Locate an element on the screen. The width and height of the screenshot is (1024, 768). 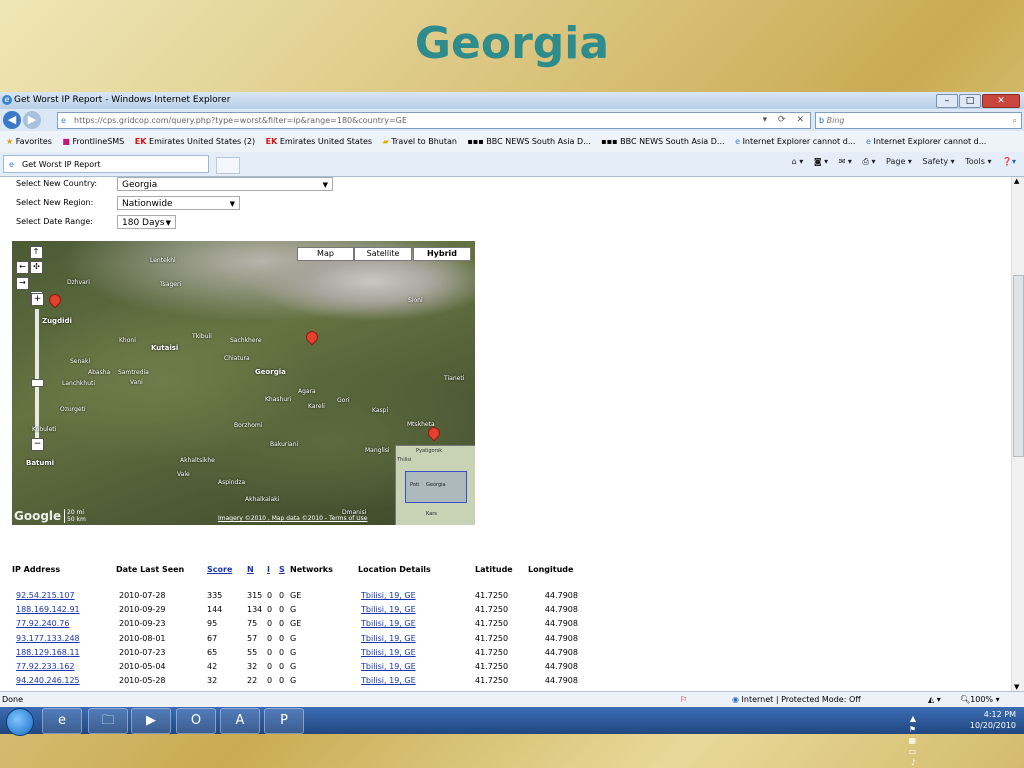
ip-link: 77.92.240.76 is located at coordinates (64, 624).